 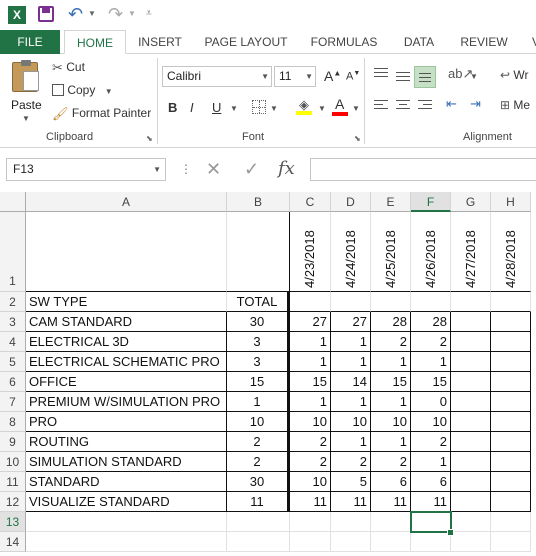 What do you see at coordinates (511, 302) in the screenshot?
I see `cell-r2-h` at bounding box center [511, 302].